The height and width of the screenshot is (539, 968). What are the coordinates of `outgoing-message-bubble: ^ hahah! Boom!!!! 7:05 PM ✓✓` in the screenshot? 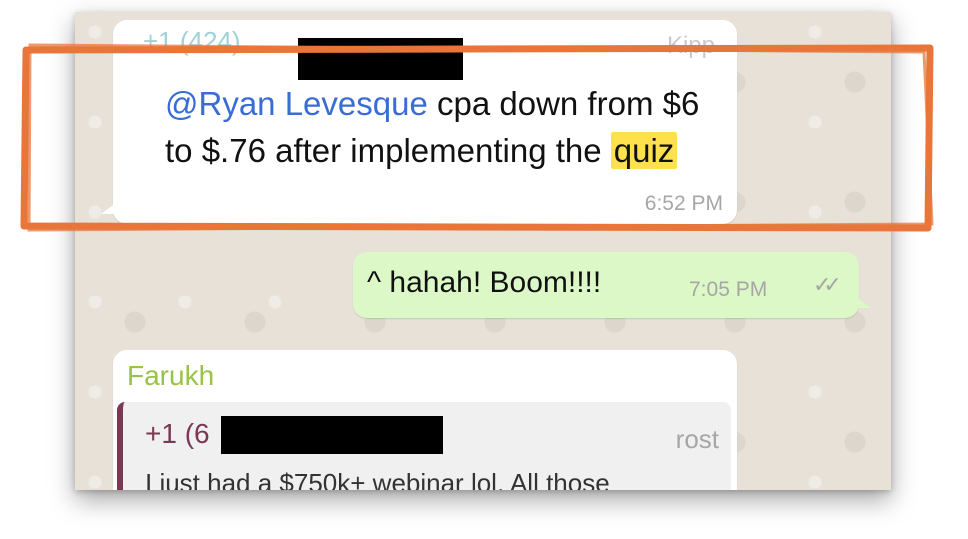 It's located at (612, 285).